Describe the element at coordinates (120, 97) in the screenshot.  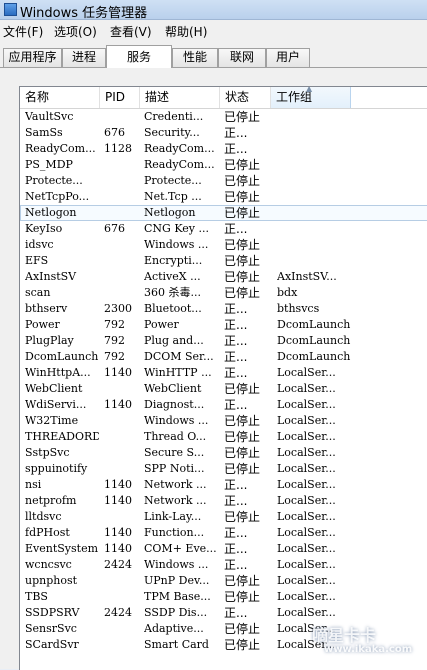
I see `column-header-pid: PID` at that location.